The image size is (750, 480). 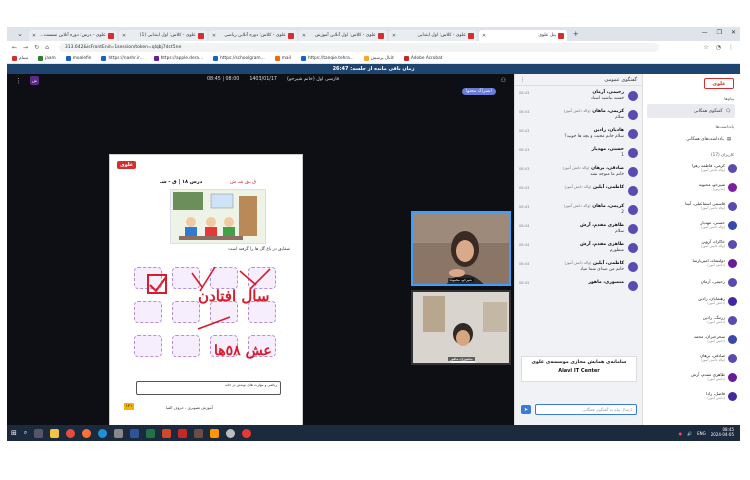 I want to click on participant-item: قاسمی اسماعیلی، آنیتا (والد دانش آموز), so click(x=692, y=206).